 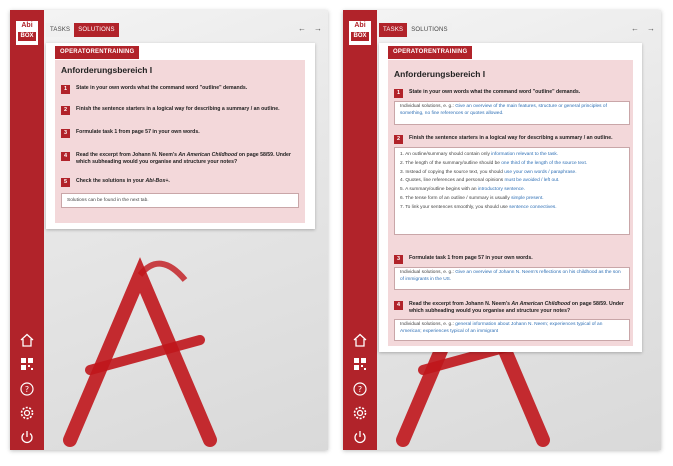 What do you see at coordinates (180, 182) in the screenshot?
I see `task-item: 5 Check the solutions in your Abi-Box+.` at bounding box center [180, 182].